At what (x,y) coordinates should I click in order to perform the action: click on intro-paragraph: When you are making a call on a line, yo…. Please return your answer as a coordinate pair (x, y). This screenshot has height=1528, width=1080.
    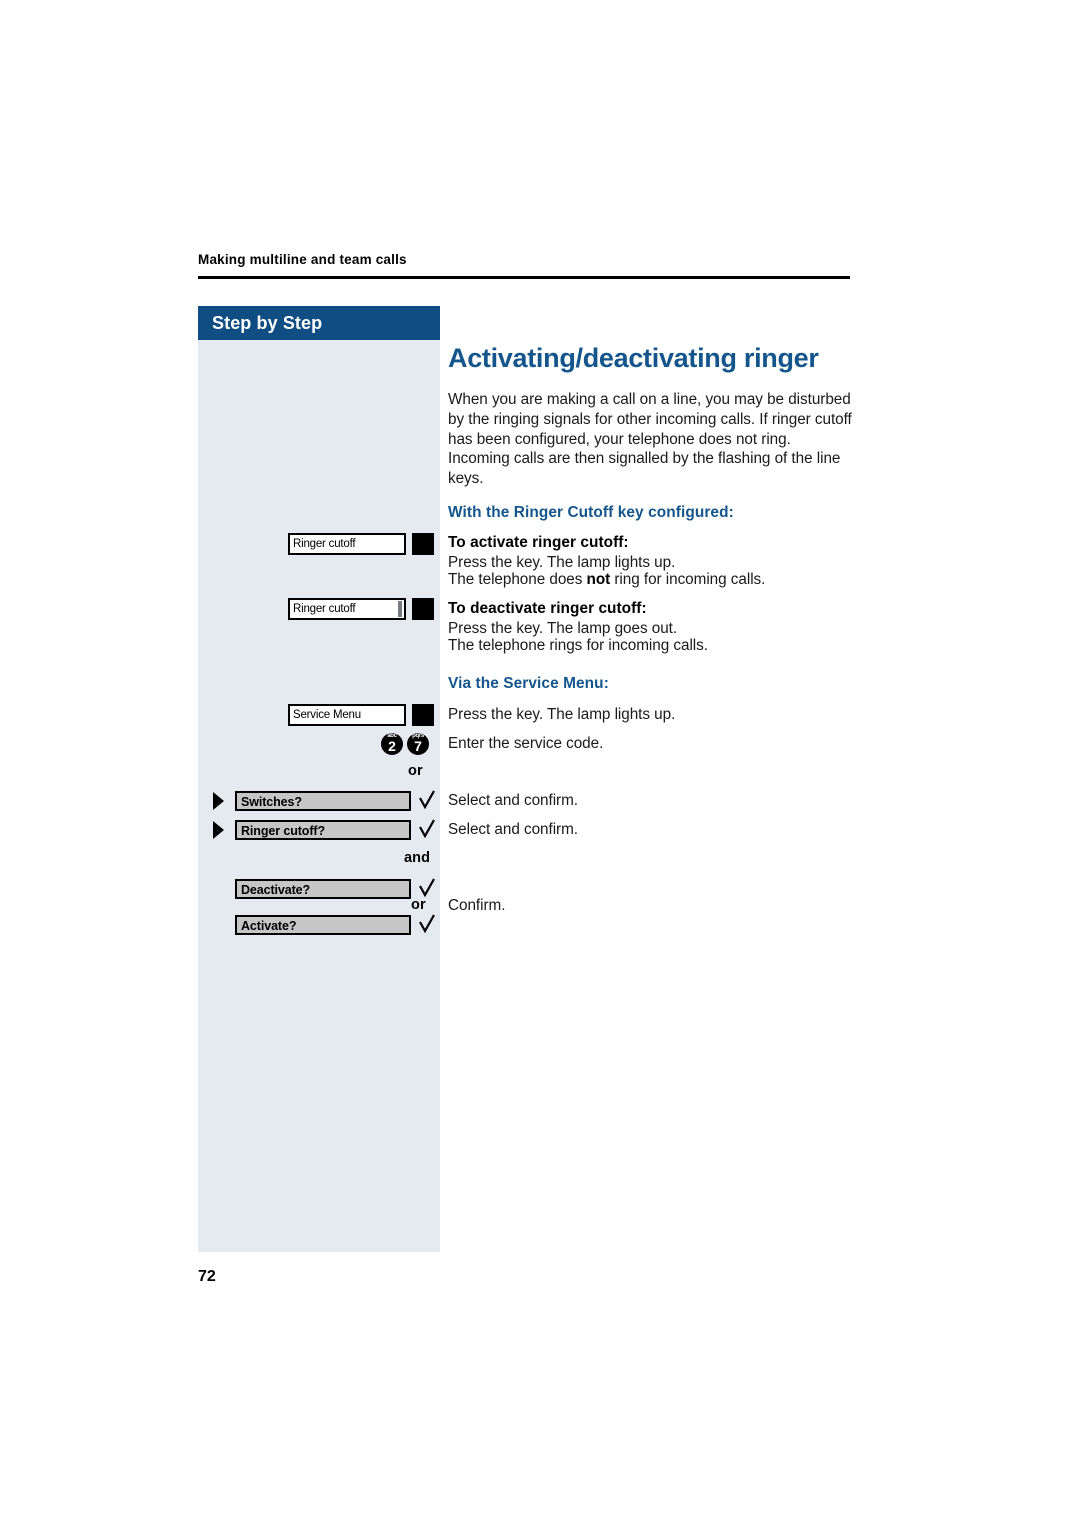
    Looking at the image, I should click on (650, 439).